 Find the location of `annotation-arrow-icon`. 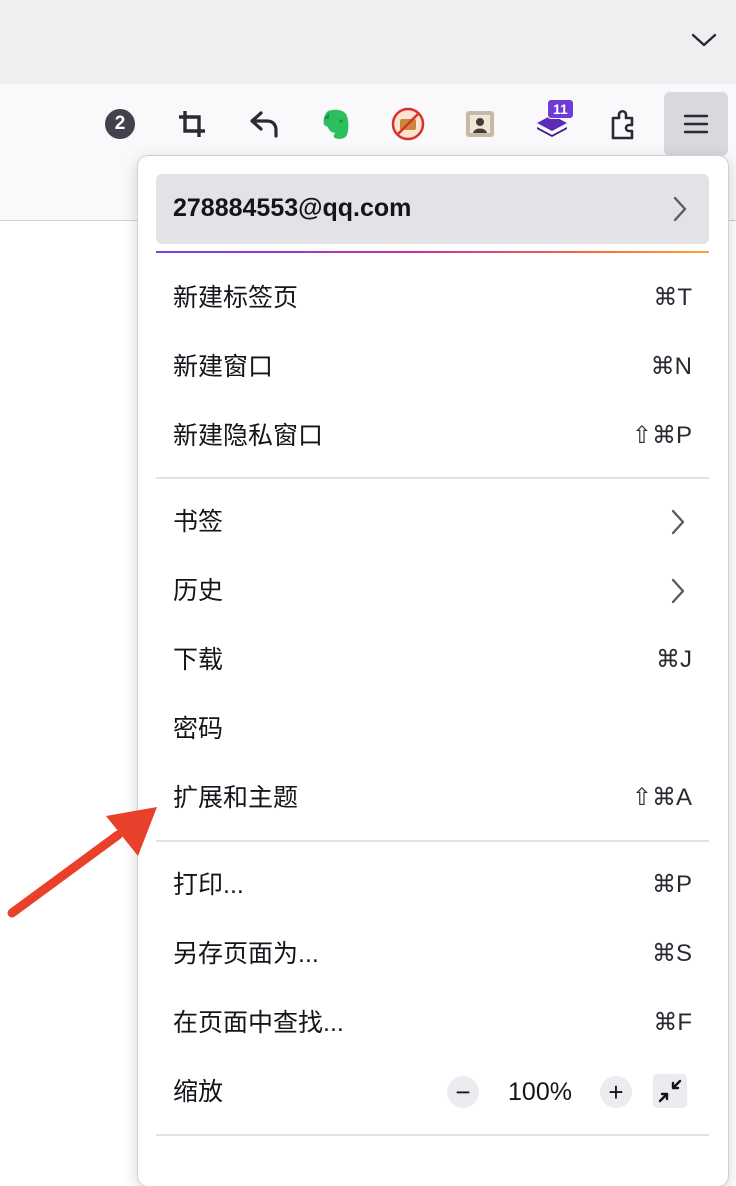

annotation-arrow-icon is located at coordinates (82, 862).